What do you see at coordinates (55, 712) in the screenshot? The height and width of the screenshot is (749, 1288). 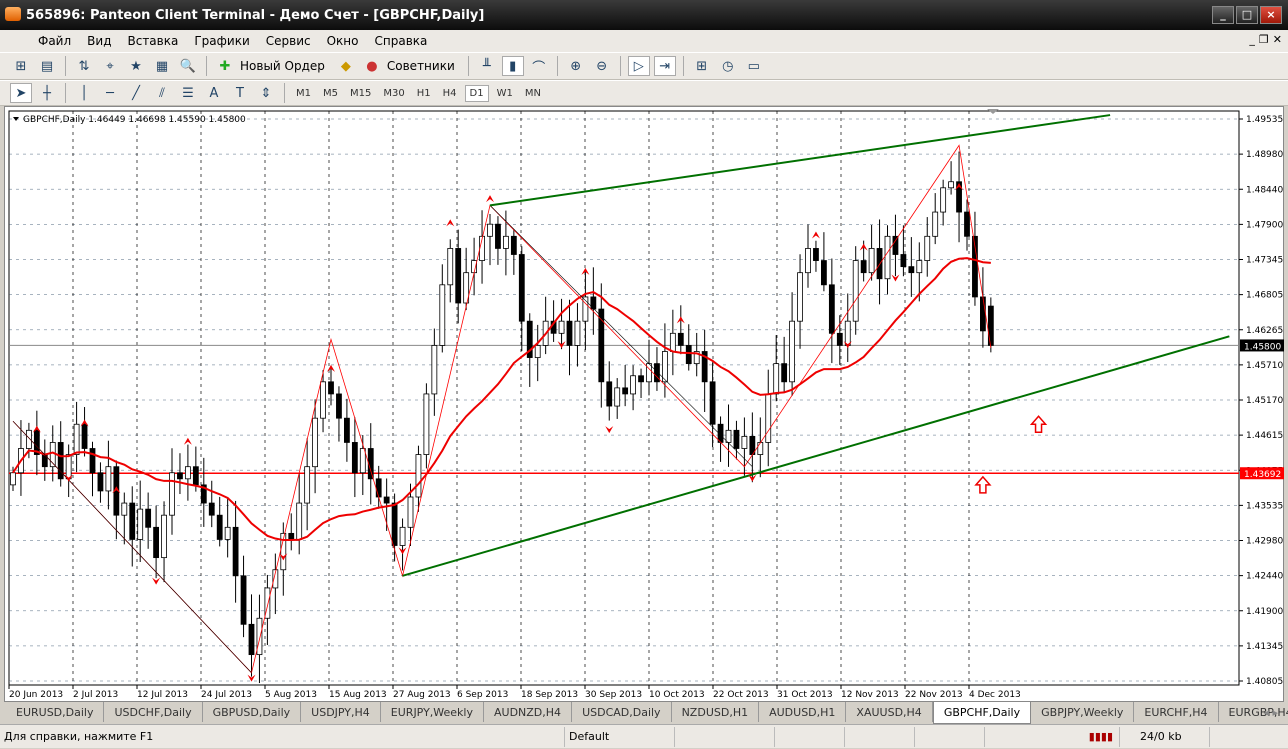 I see `chart-tab: EURUSD,Daily` at bounding box center [55, 712].